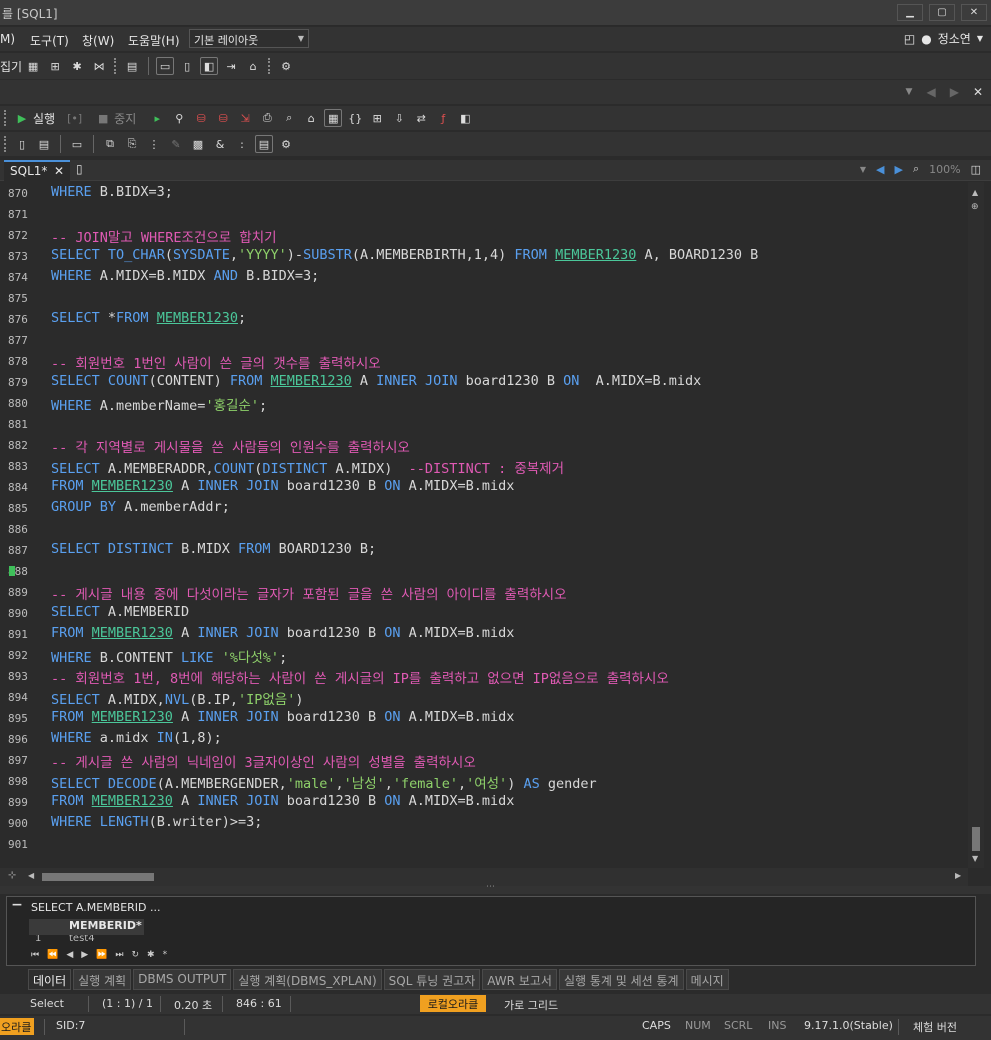 The image size is (991, 1040). What do you see at coordinates (484, 571) in the screenshot?
I see `code-line: 888` at bounding box center [484, 571].